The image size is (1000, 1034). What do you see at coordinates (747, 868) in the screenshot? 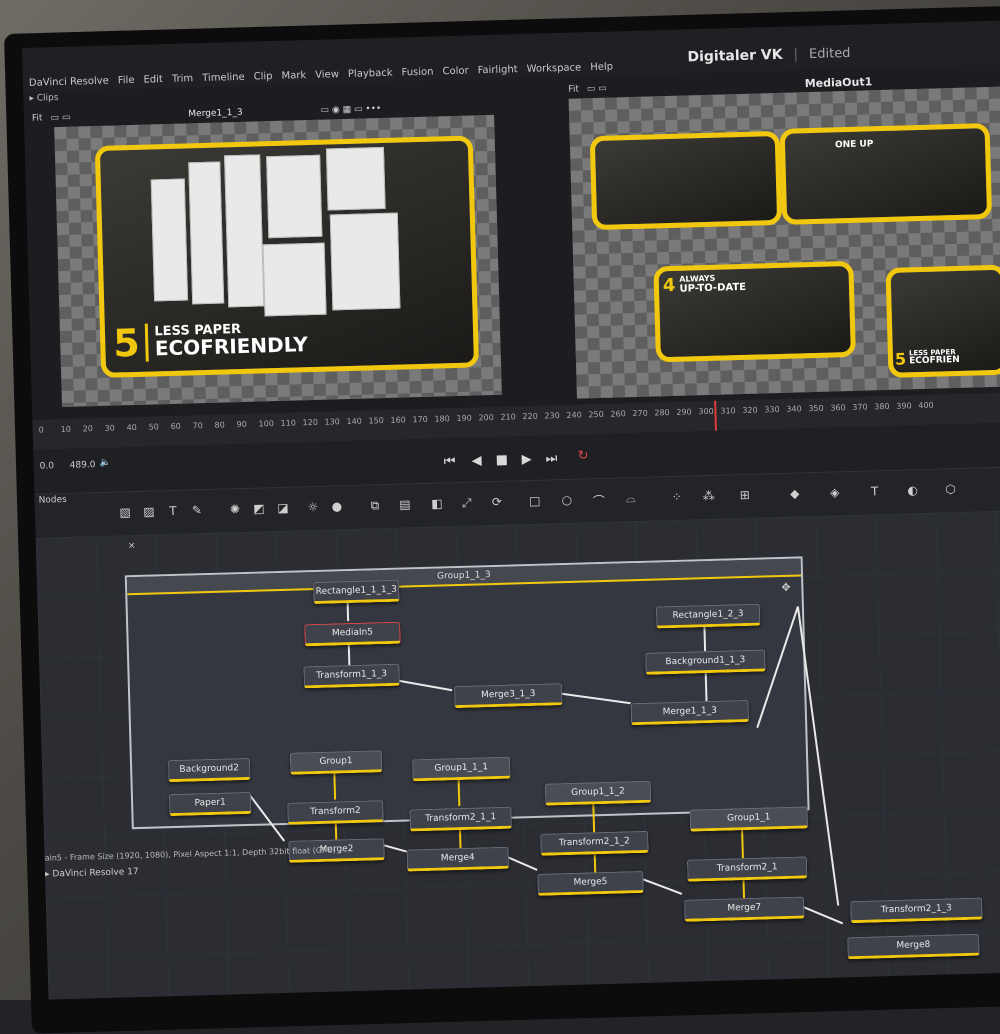
I see `node-transform2-1: Transform2_1` at bounding box center [747, 868].